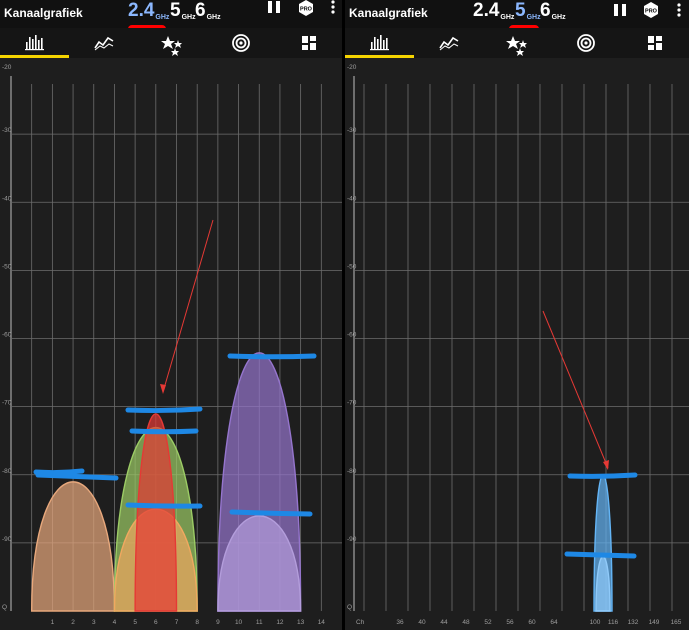 Image resolution: width=689 pixels, height=630 pixels. Describe the element at coordinates (444, 622) in the screenshot. I see `x-tick-label: 44` at that location.